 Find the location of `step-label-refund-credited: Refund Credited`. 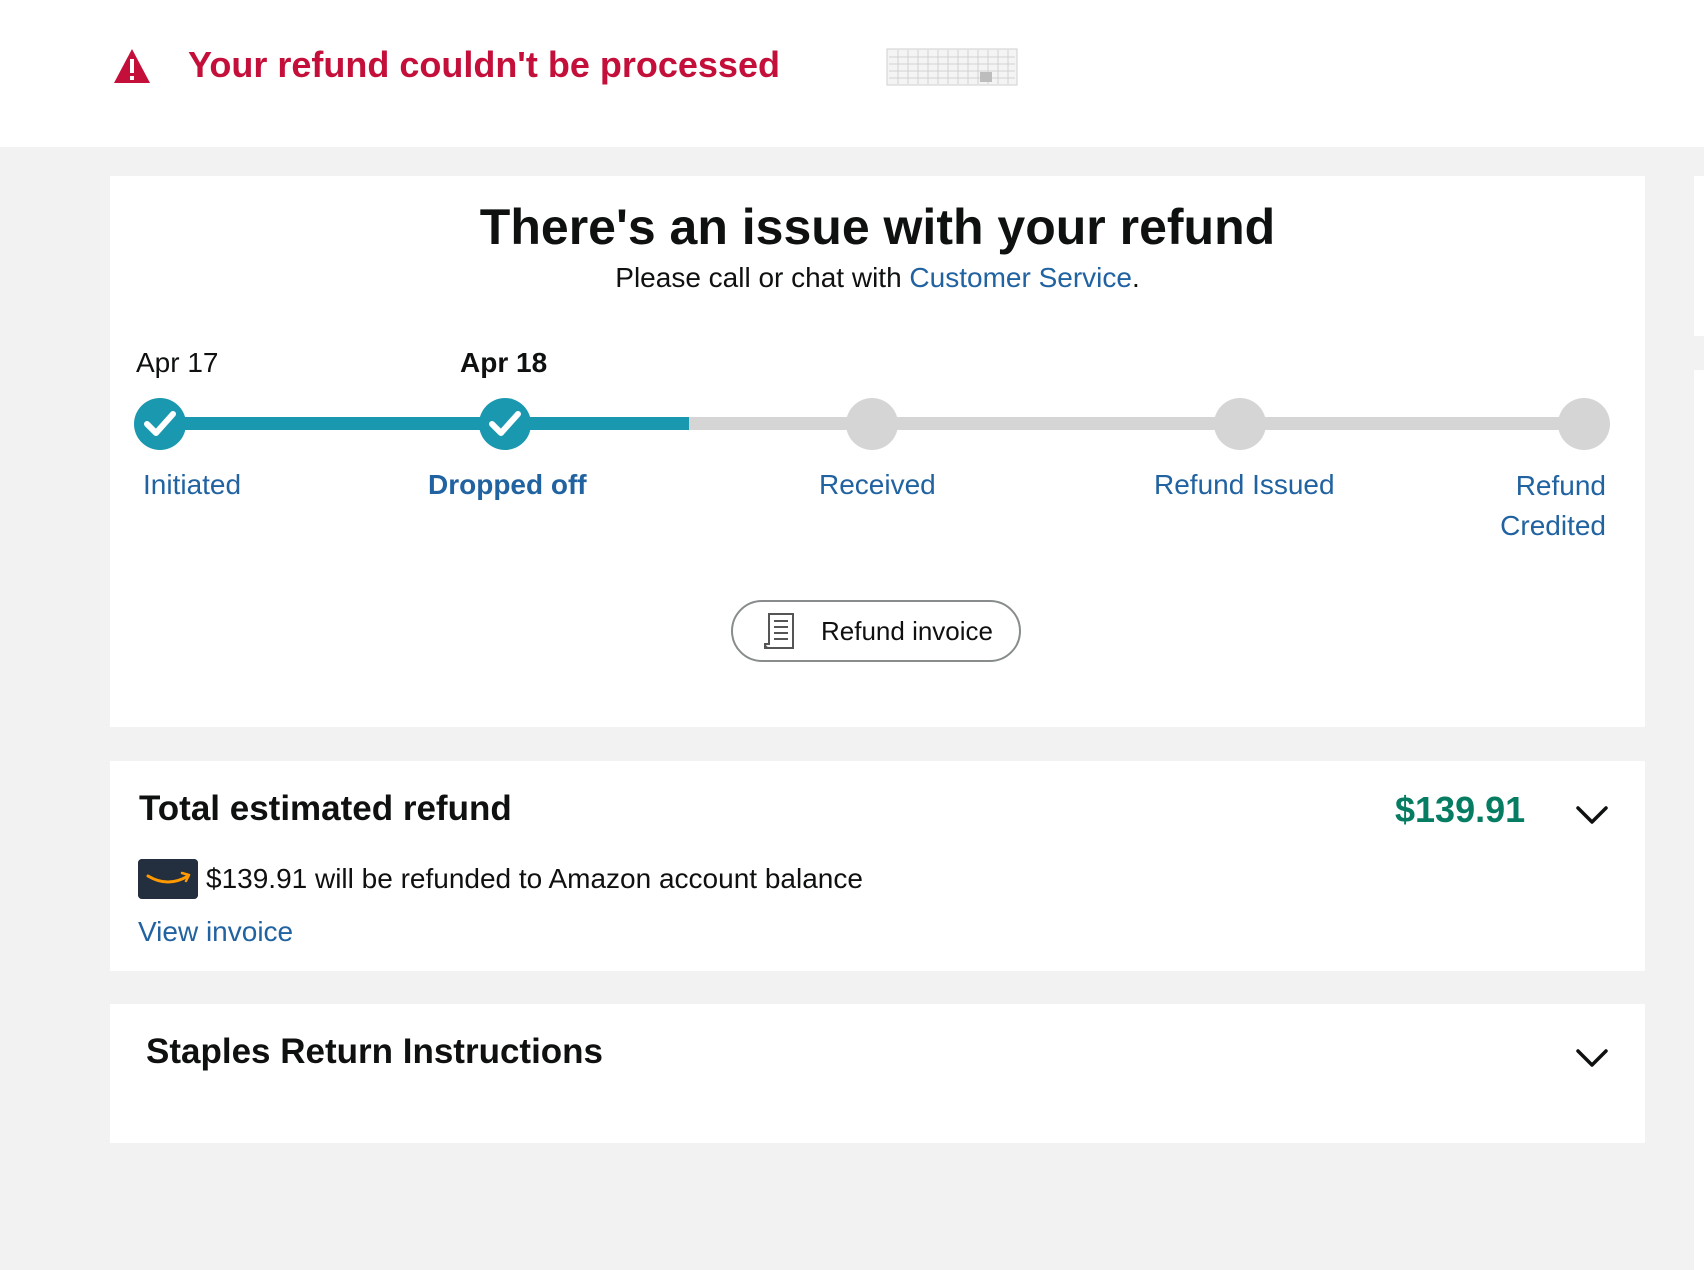

step-label-refund-credited: Refund Credited is located at coordinates (1536, 506).